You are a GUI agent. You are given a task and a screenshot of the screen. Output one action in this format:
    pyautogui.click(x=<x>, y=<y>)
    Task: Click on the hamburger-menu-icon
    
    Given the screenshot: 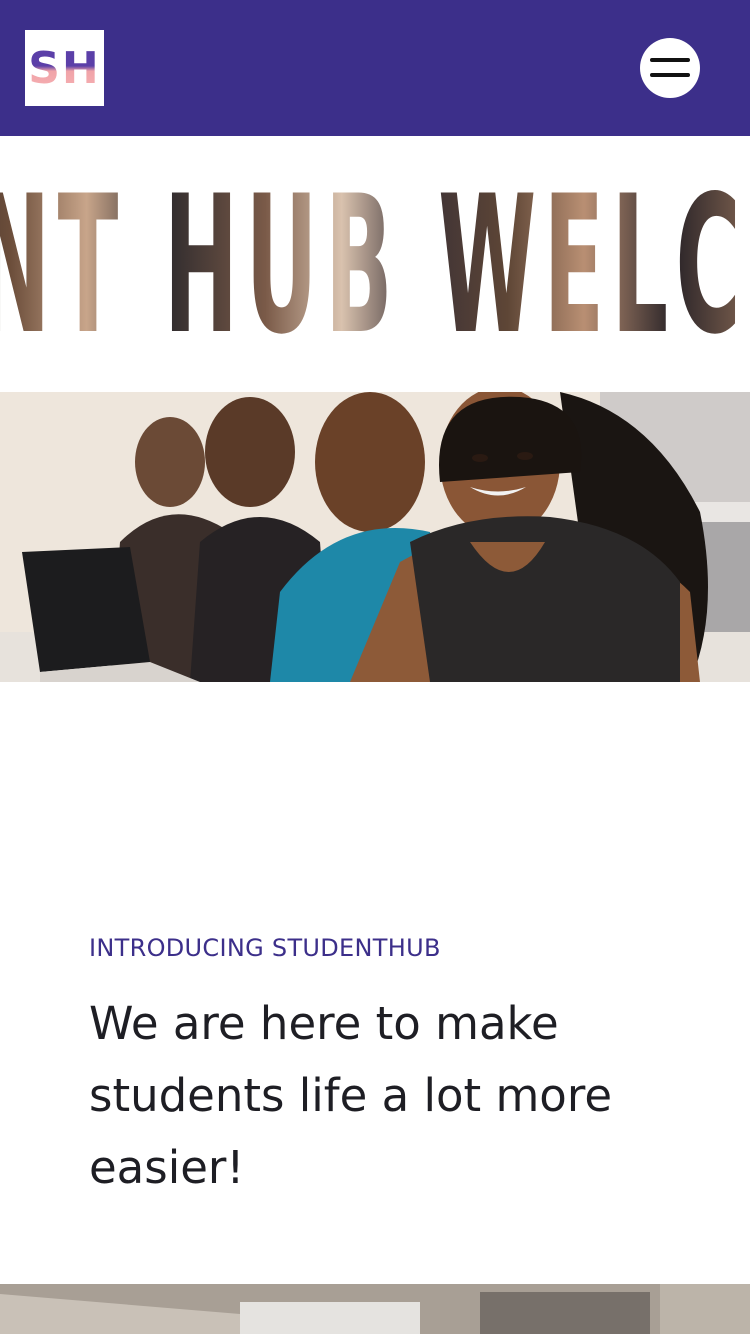 What is the action you would take?
    pyautogui.click(x=670, y=60)
    